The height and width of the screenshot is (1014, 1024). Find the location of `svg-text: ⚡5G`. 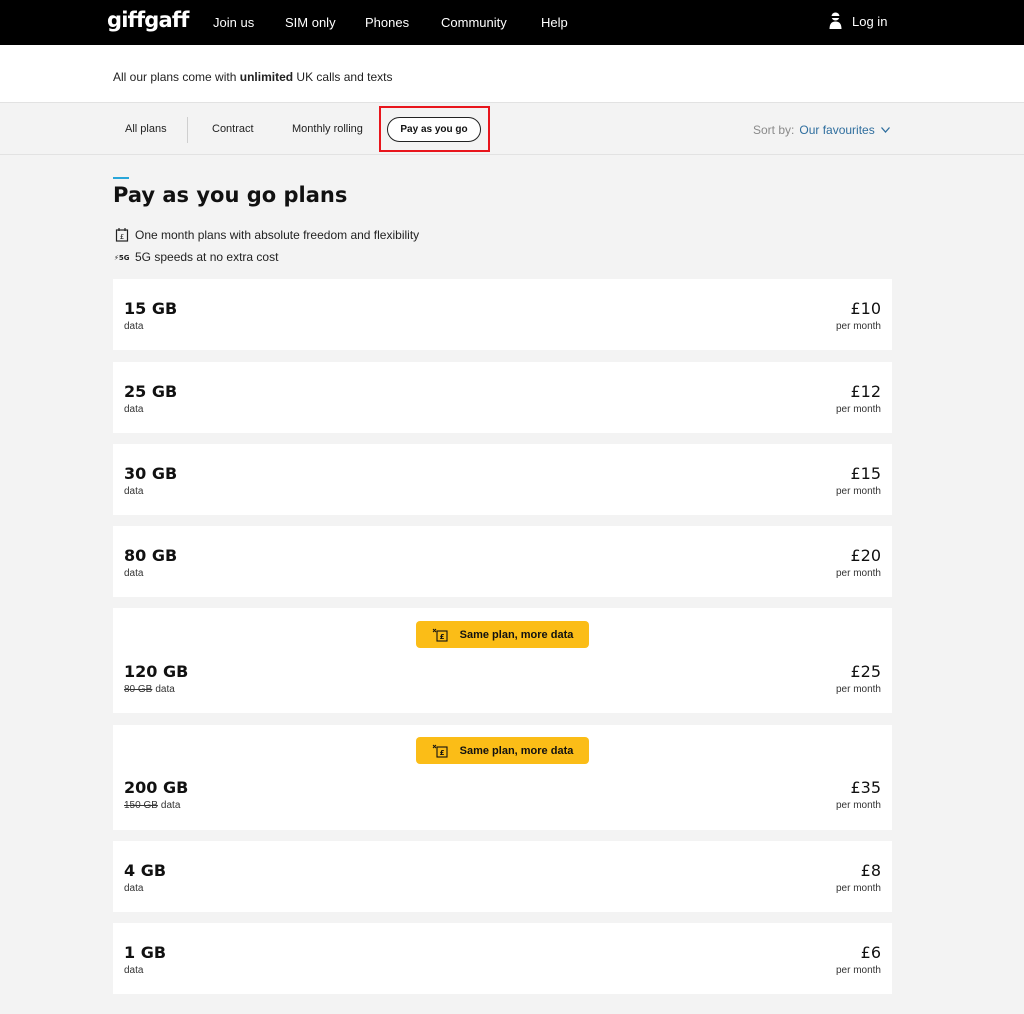

svg-text: ⚡5G is located at coordinates (122, 258).